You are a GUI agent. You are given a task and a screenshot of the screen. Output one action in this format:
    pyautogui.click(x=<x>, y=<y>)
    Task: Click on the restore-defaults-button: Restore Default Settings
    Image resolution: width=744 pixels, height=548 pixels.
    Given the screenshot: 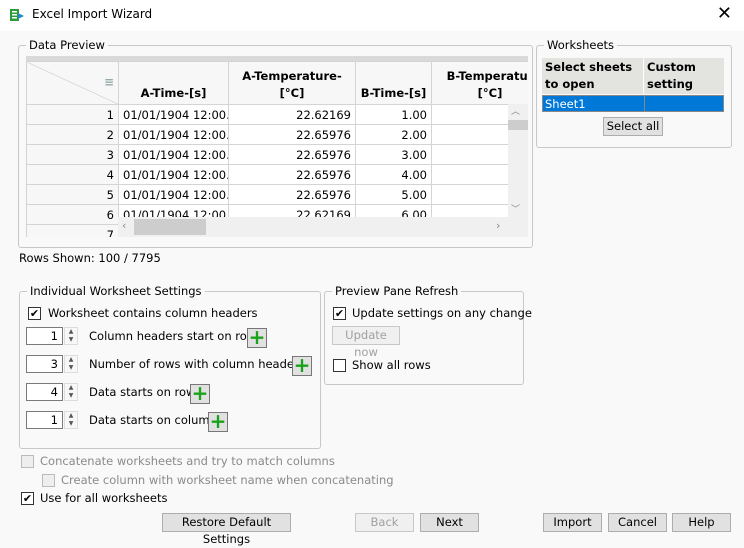 What is the action you would take?
    pyautogui.click(x=226, y=529)
    